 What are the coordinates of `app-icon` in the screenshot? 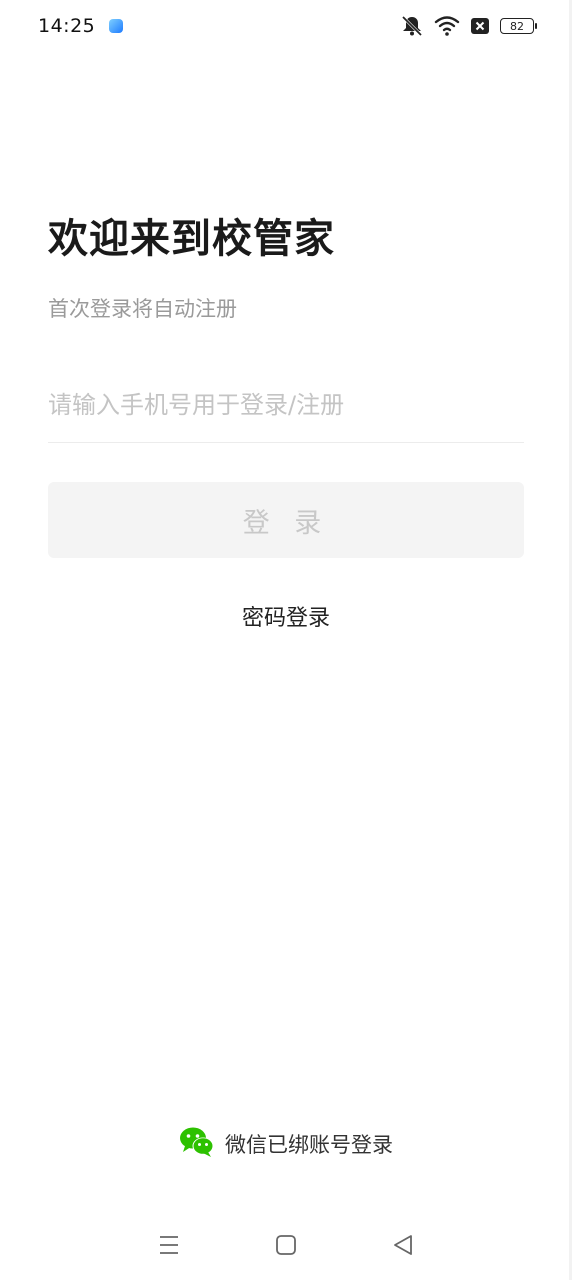 It's located at (116, 26).